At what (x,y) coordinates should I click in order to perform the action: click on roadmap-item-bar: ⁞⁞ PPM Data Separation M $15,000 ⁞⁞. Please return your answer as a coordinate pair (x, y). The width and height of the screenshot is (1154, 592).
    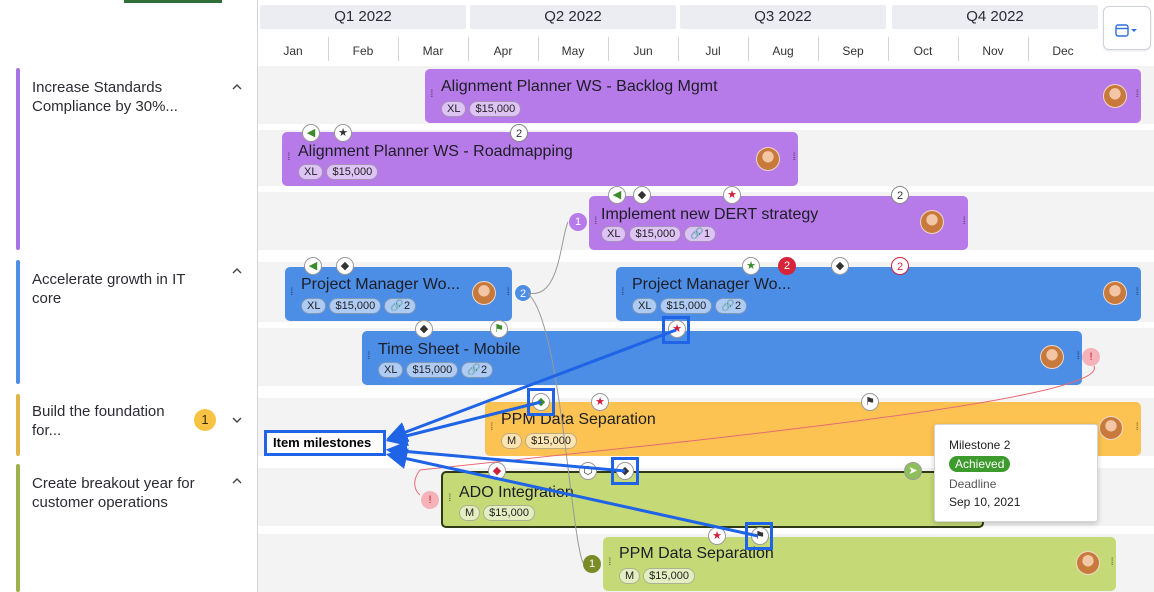
    Looking at the image, I should click on (859, 564).